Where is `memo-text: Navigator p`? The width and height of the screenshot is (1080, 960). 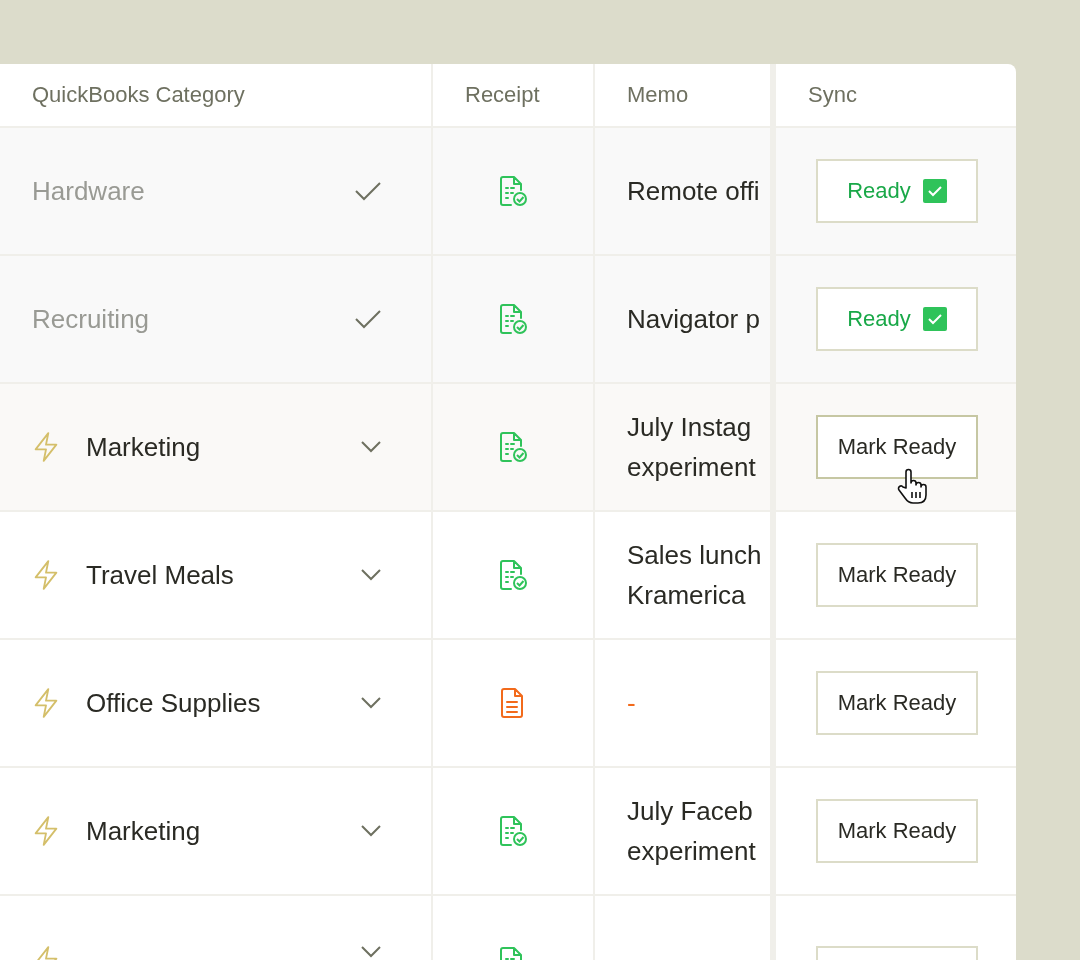
memo-text: Navigator p is located at coordinates (693, 319).